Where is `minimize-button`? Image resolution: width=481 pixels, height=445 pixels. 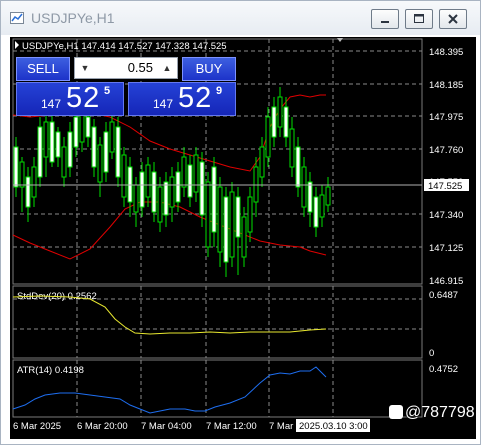
minimize-button is located at coordinates (385, 19).